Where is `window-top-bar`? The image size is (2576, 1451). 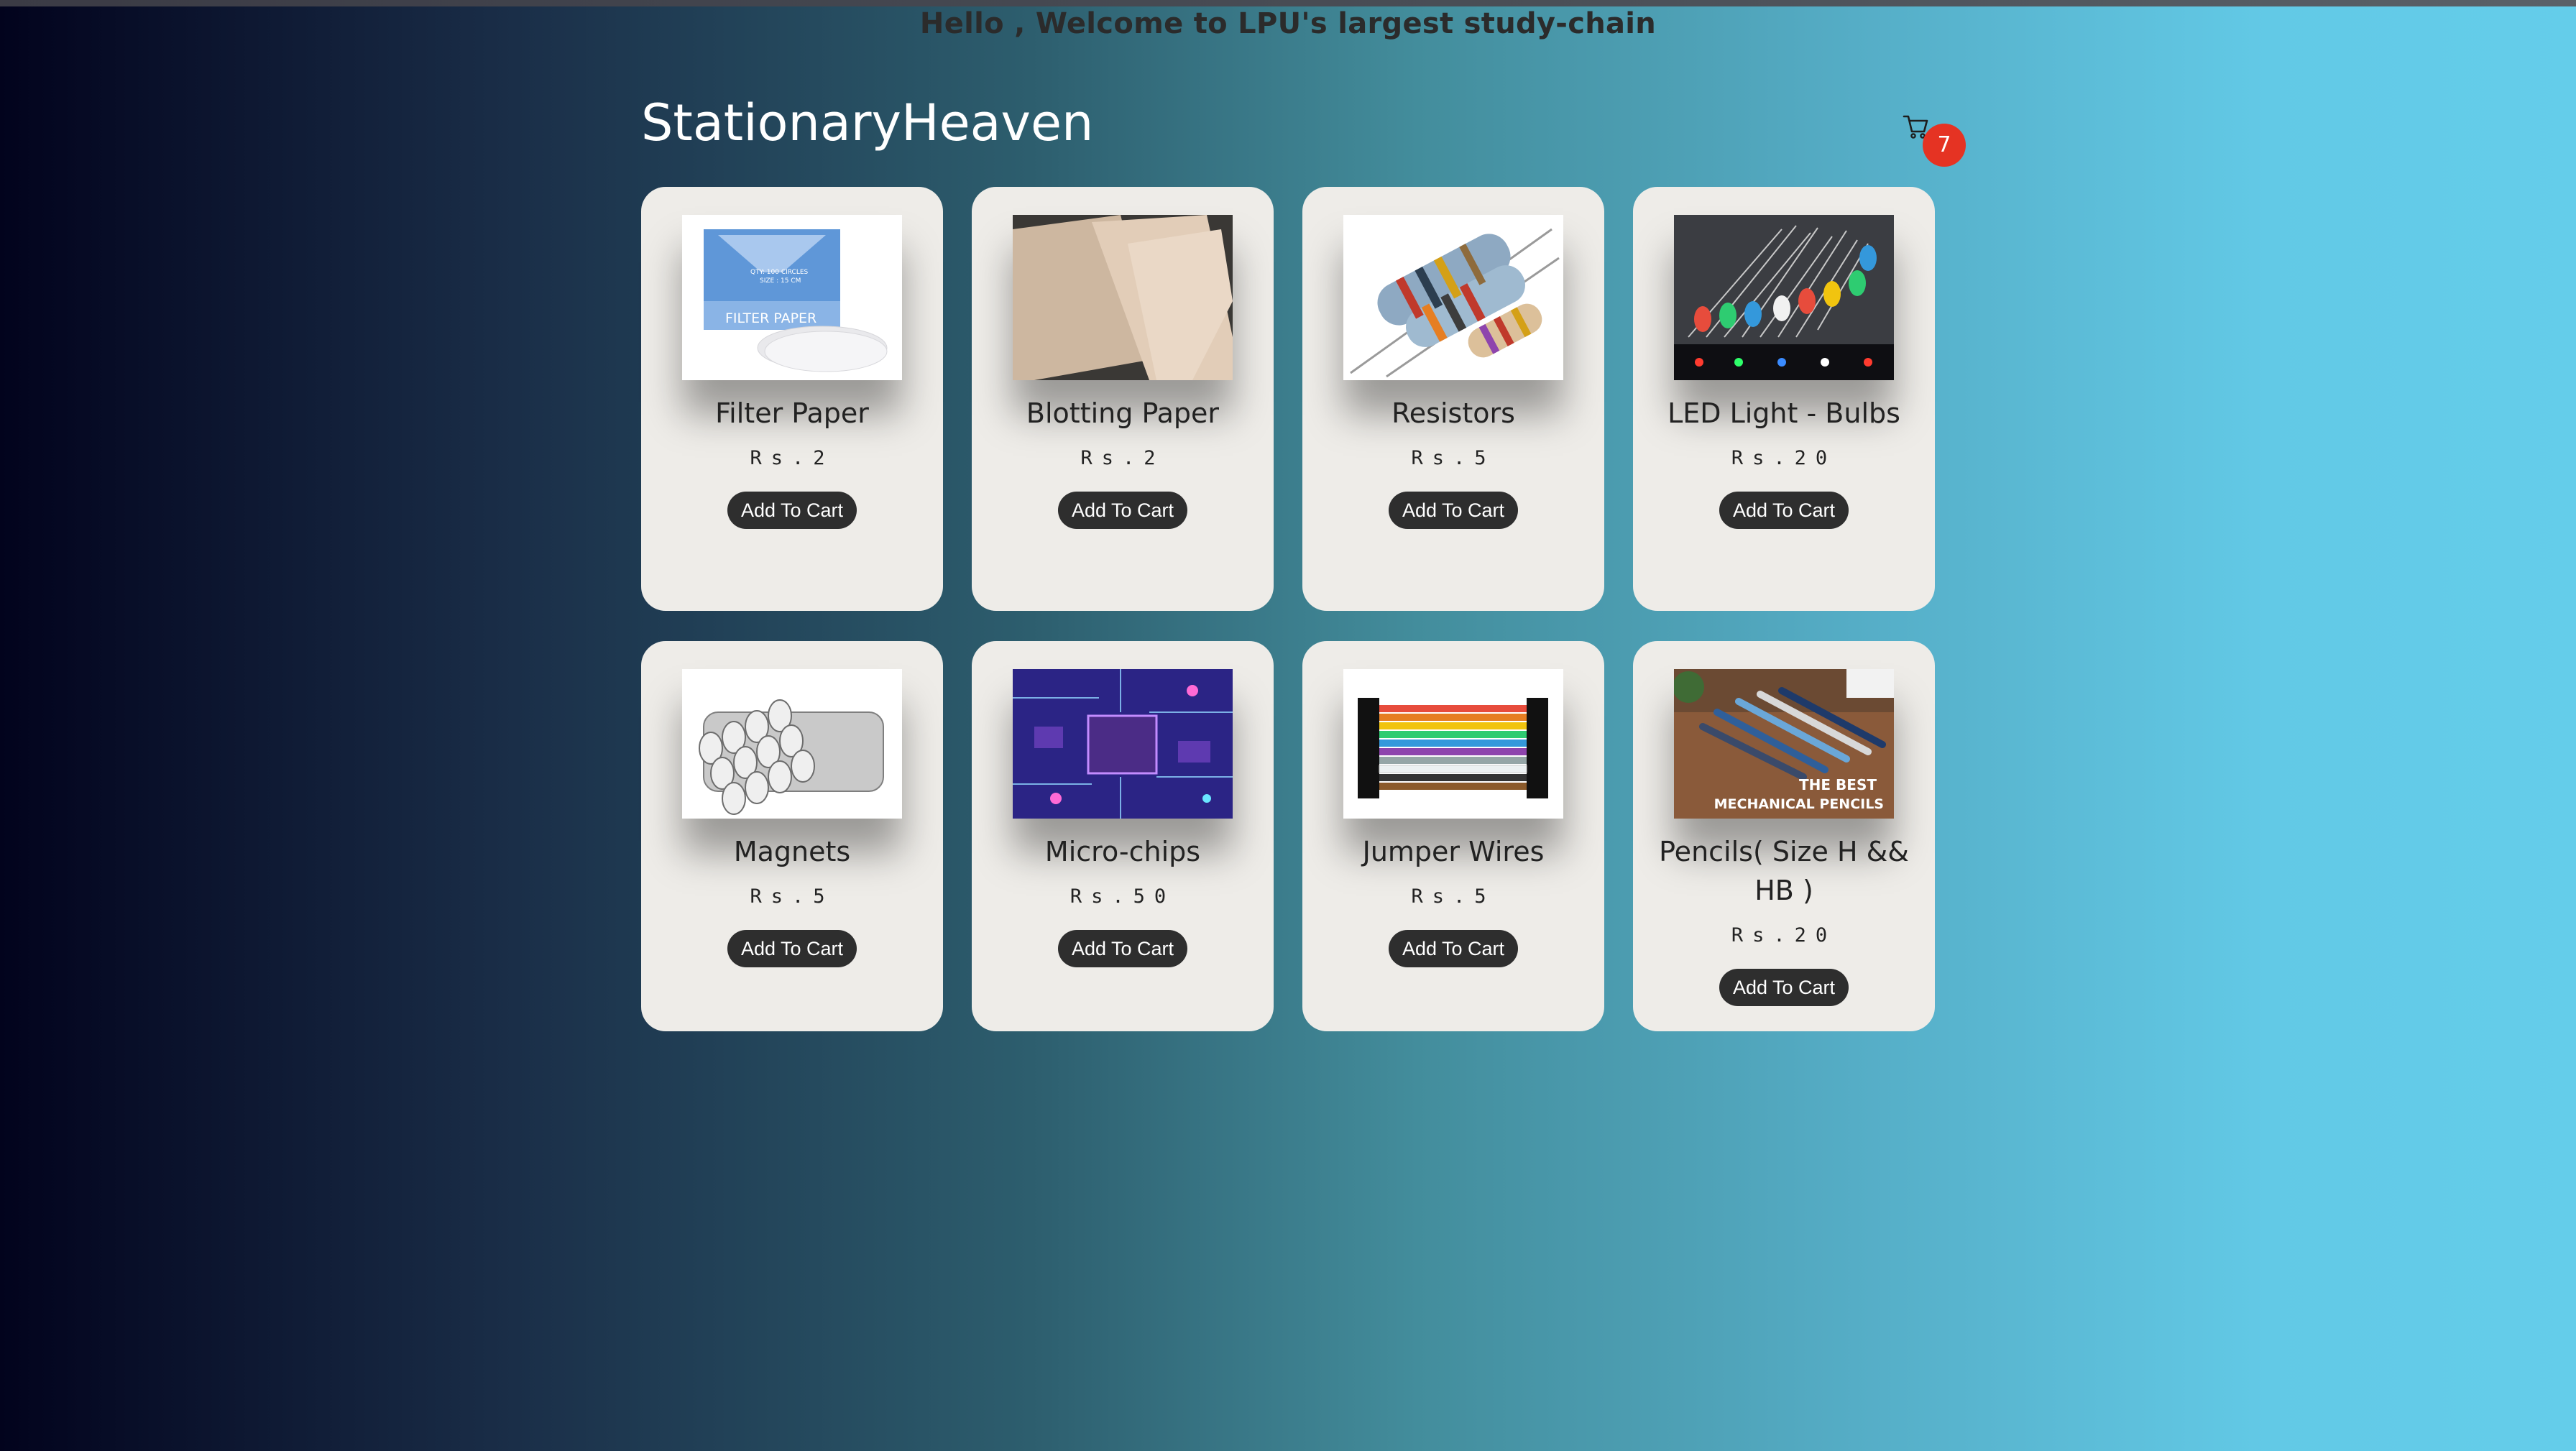
window-top-bar is located at coordinates (1288, 3).